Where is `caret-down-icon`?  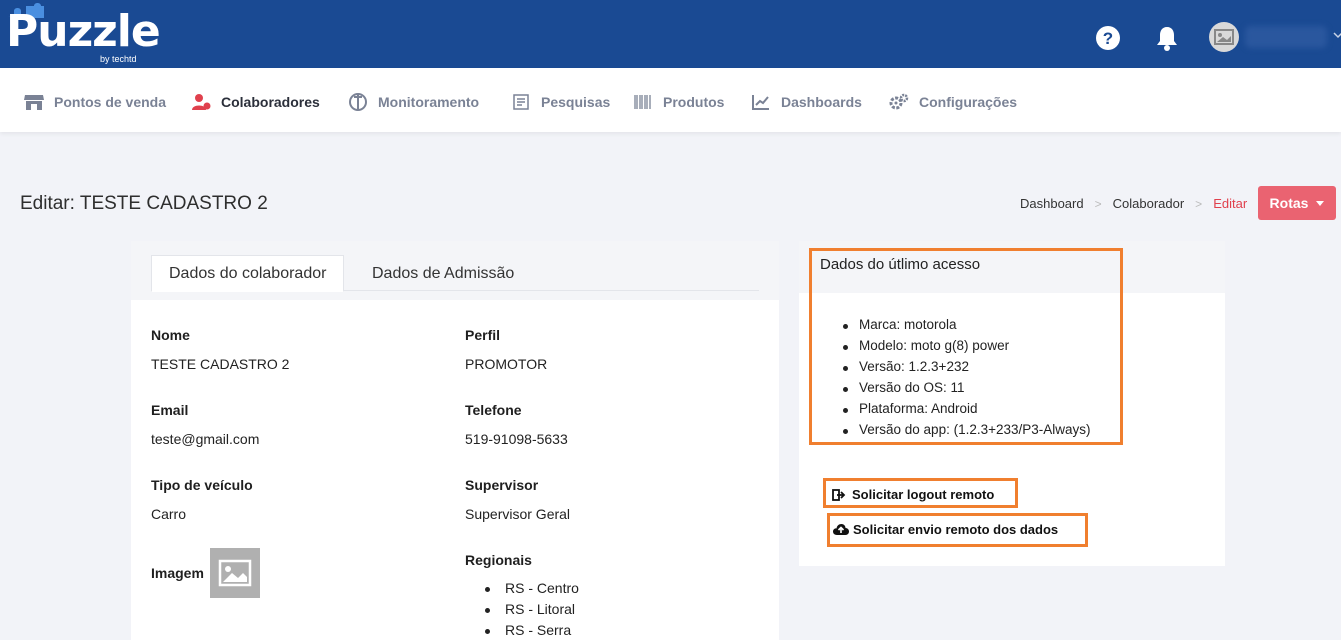
caret-down-icon is located at coordinates (1320, 203).